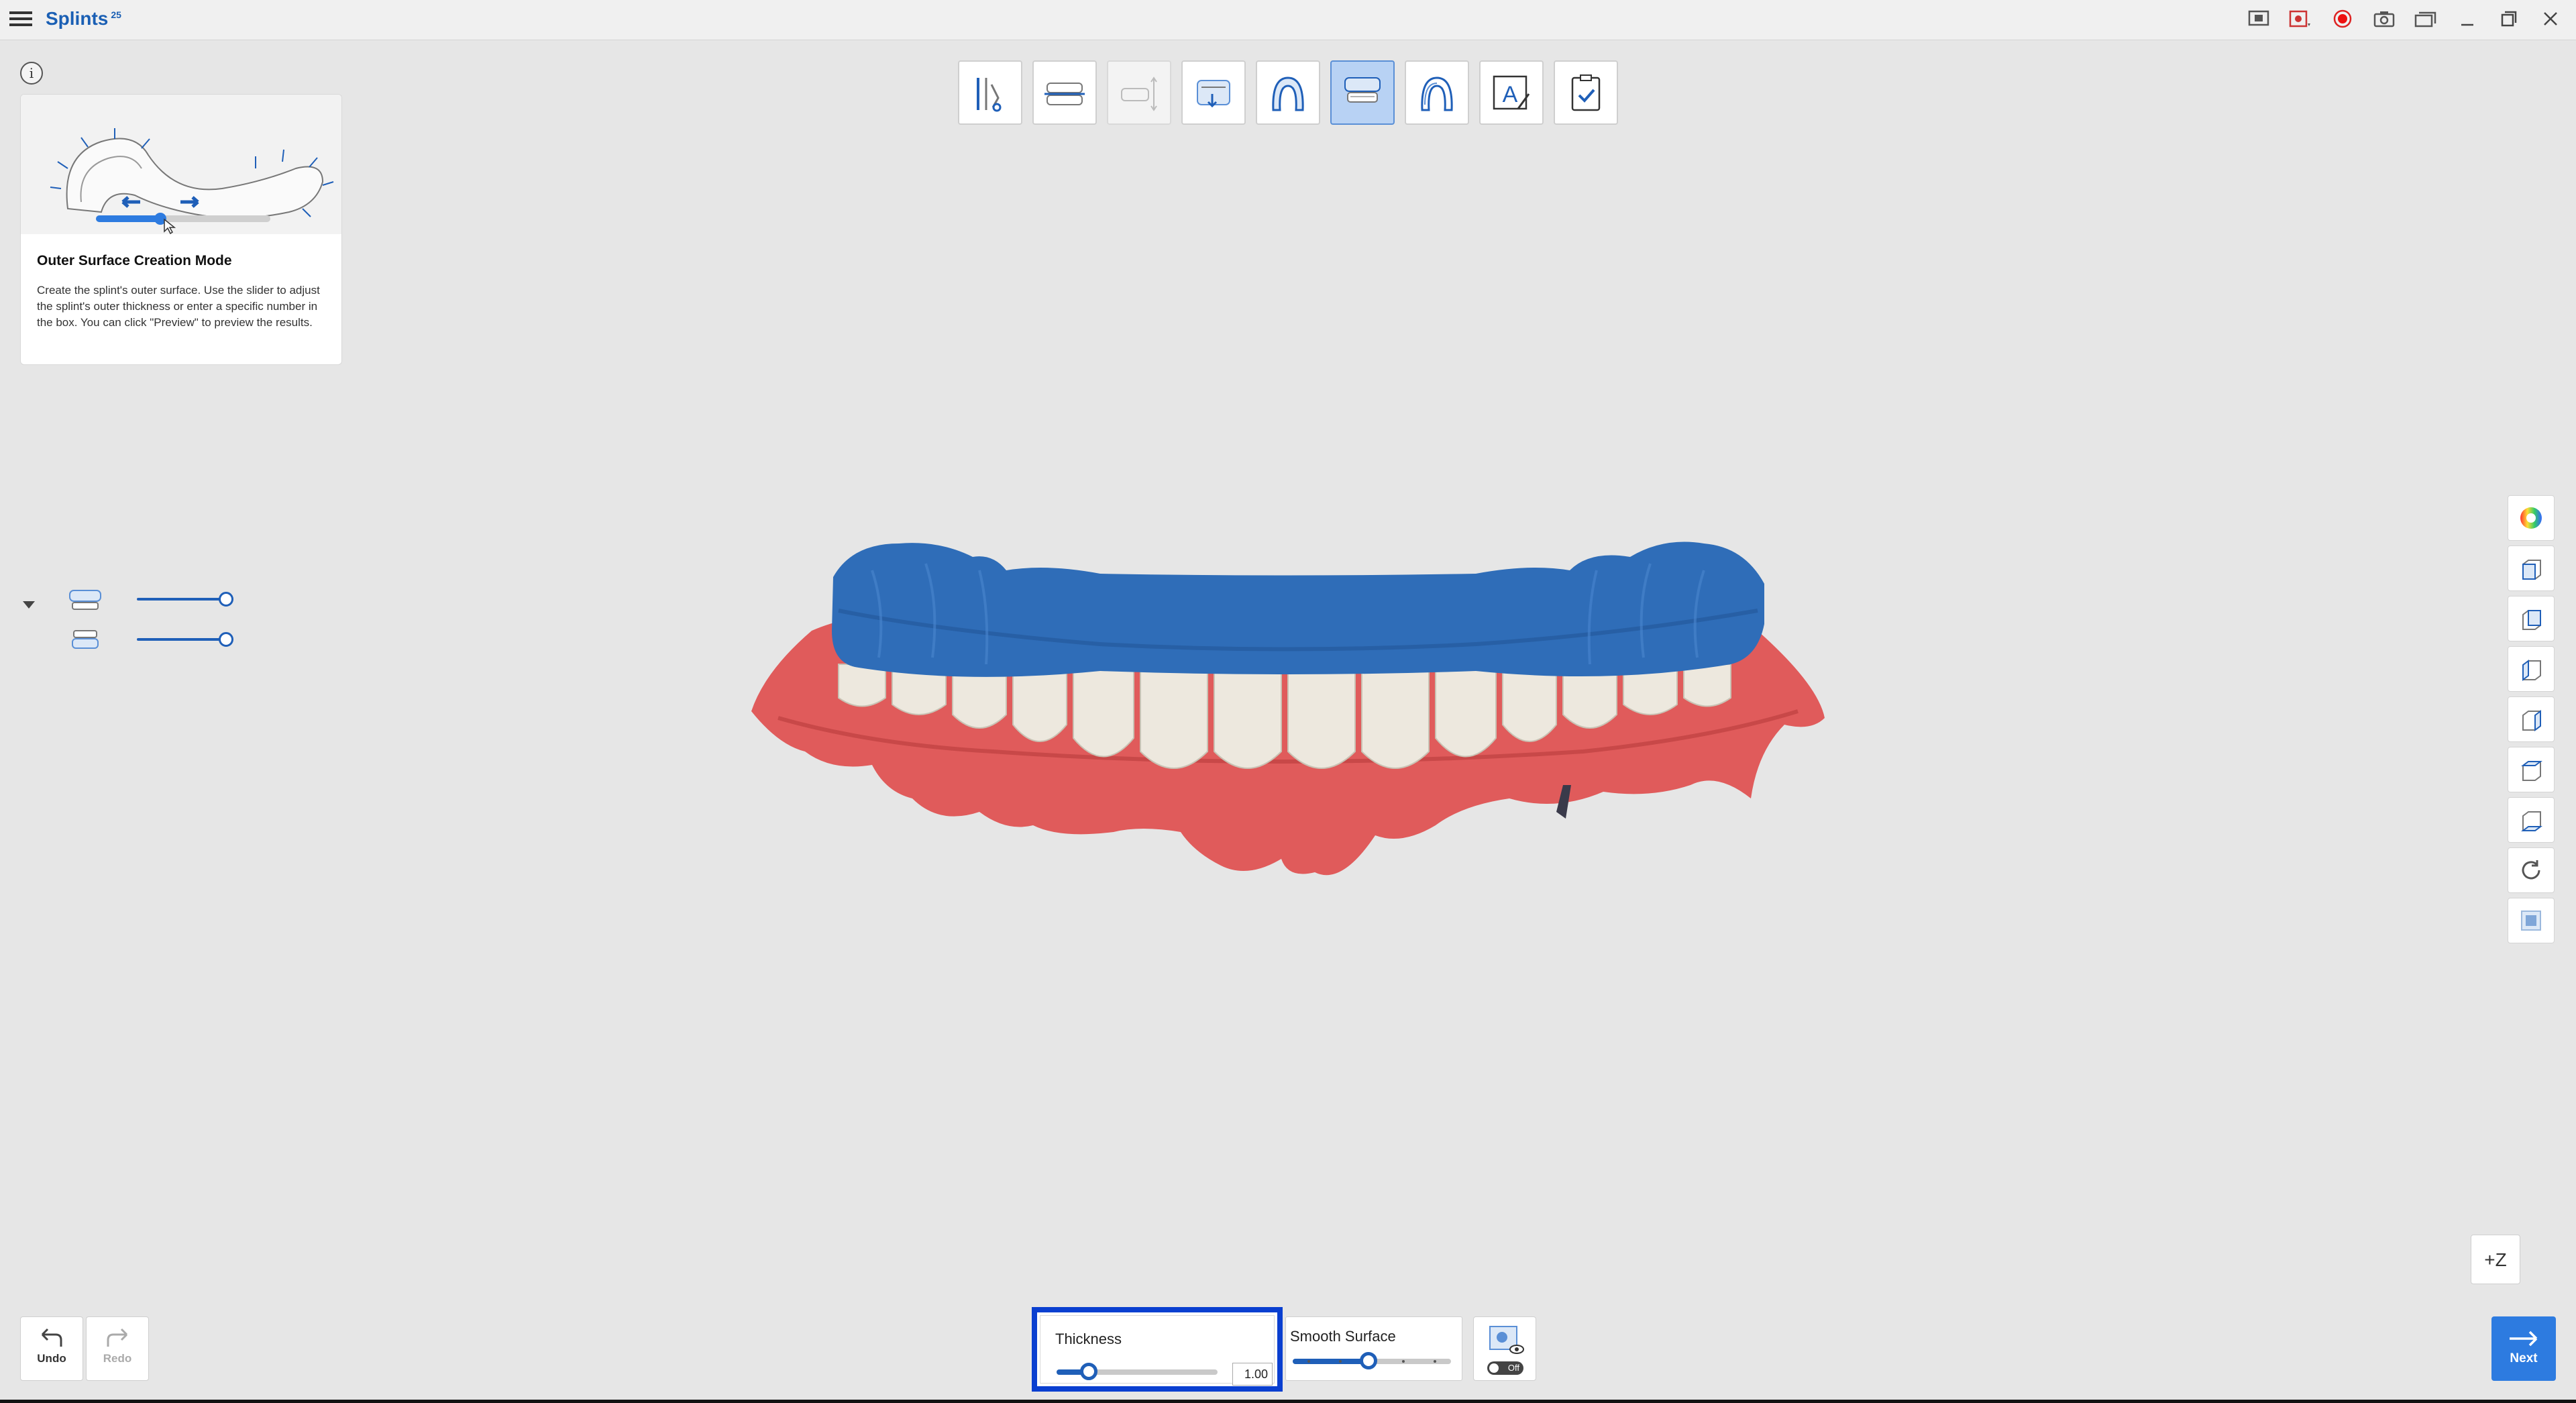 The height and width of the screenshot is (1403, 2576). What do you see at coordinates (1506, 1340) in the screenshot?
I see `preview-icon` at bounding box center [1506, 1340].